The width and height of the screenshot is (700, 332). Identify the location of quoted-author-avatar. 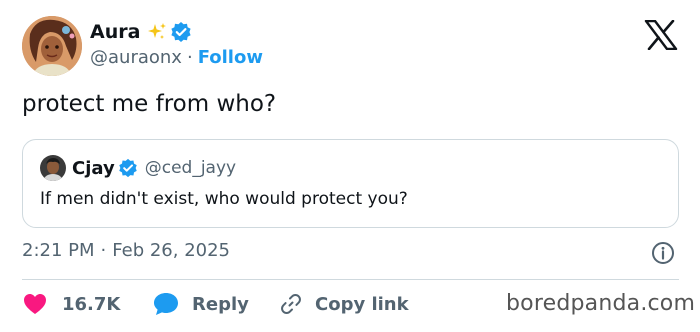
(53, 168).